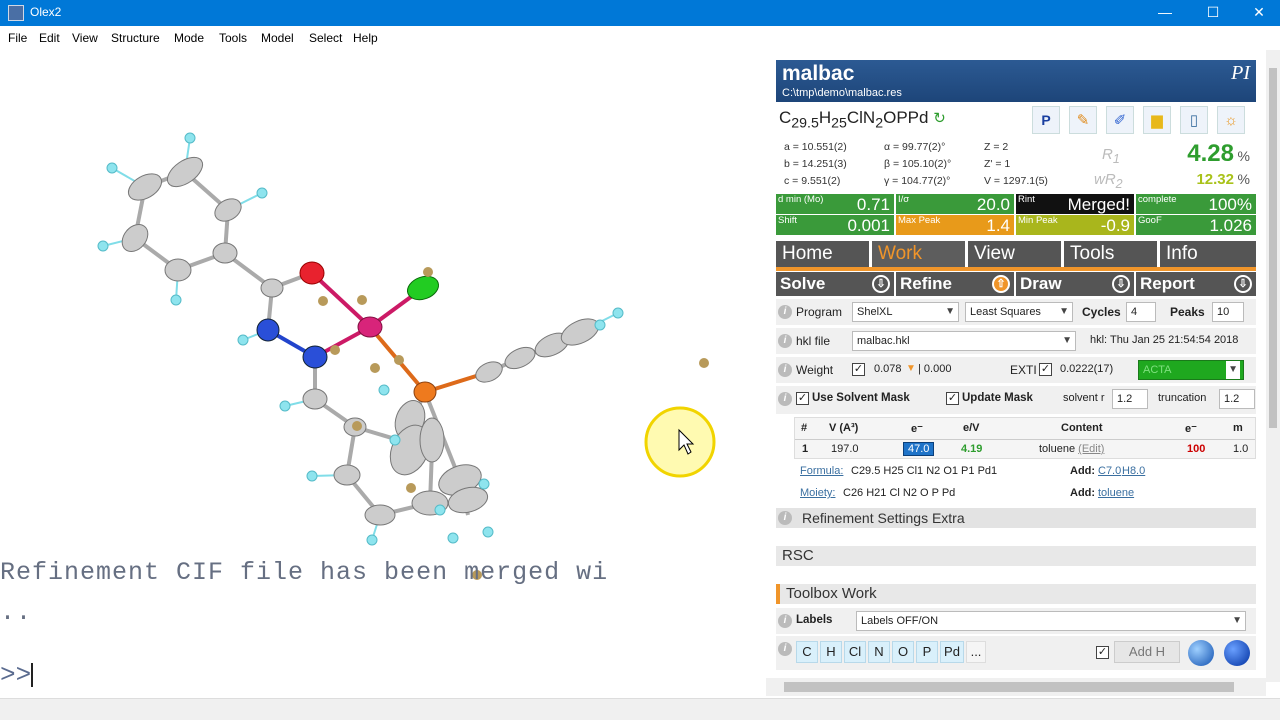 Image resolution: width=1280 pixels, height=720 pixels. Describe the element at coordinates (1213, 13) in the screenshot. I see `maximize-button: ☐` at that location.